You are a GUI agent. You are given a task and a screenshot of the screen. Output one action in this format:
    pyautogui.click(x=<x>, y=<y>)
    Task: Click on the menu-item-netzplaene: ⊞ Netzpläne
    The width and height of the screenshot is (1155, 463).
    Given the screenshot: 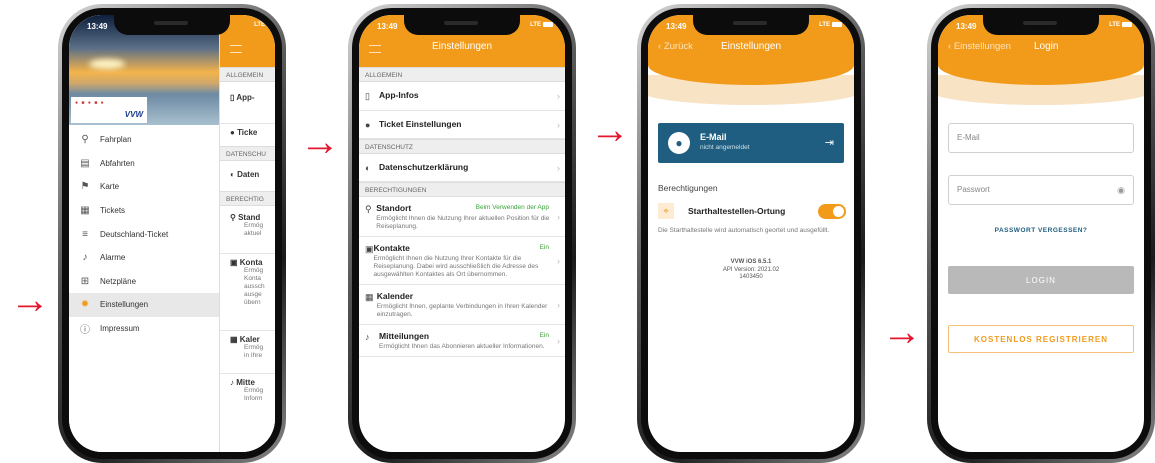 What is the action you would take?
    pyautogui.click(x=144, y=282)
    